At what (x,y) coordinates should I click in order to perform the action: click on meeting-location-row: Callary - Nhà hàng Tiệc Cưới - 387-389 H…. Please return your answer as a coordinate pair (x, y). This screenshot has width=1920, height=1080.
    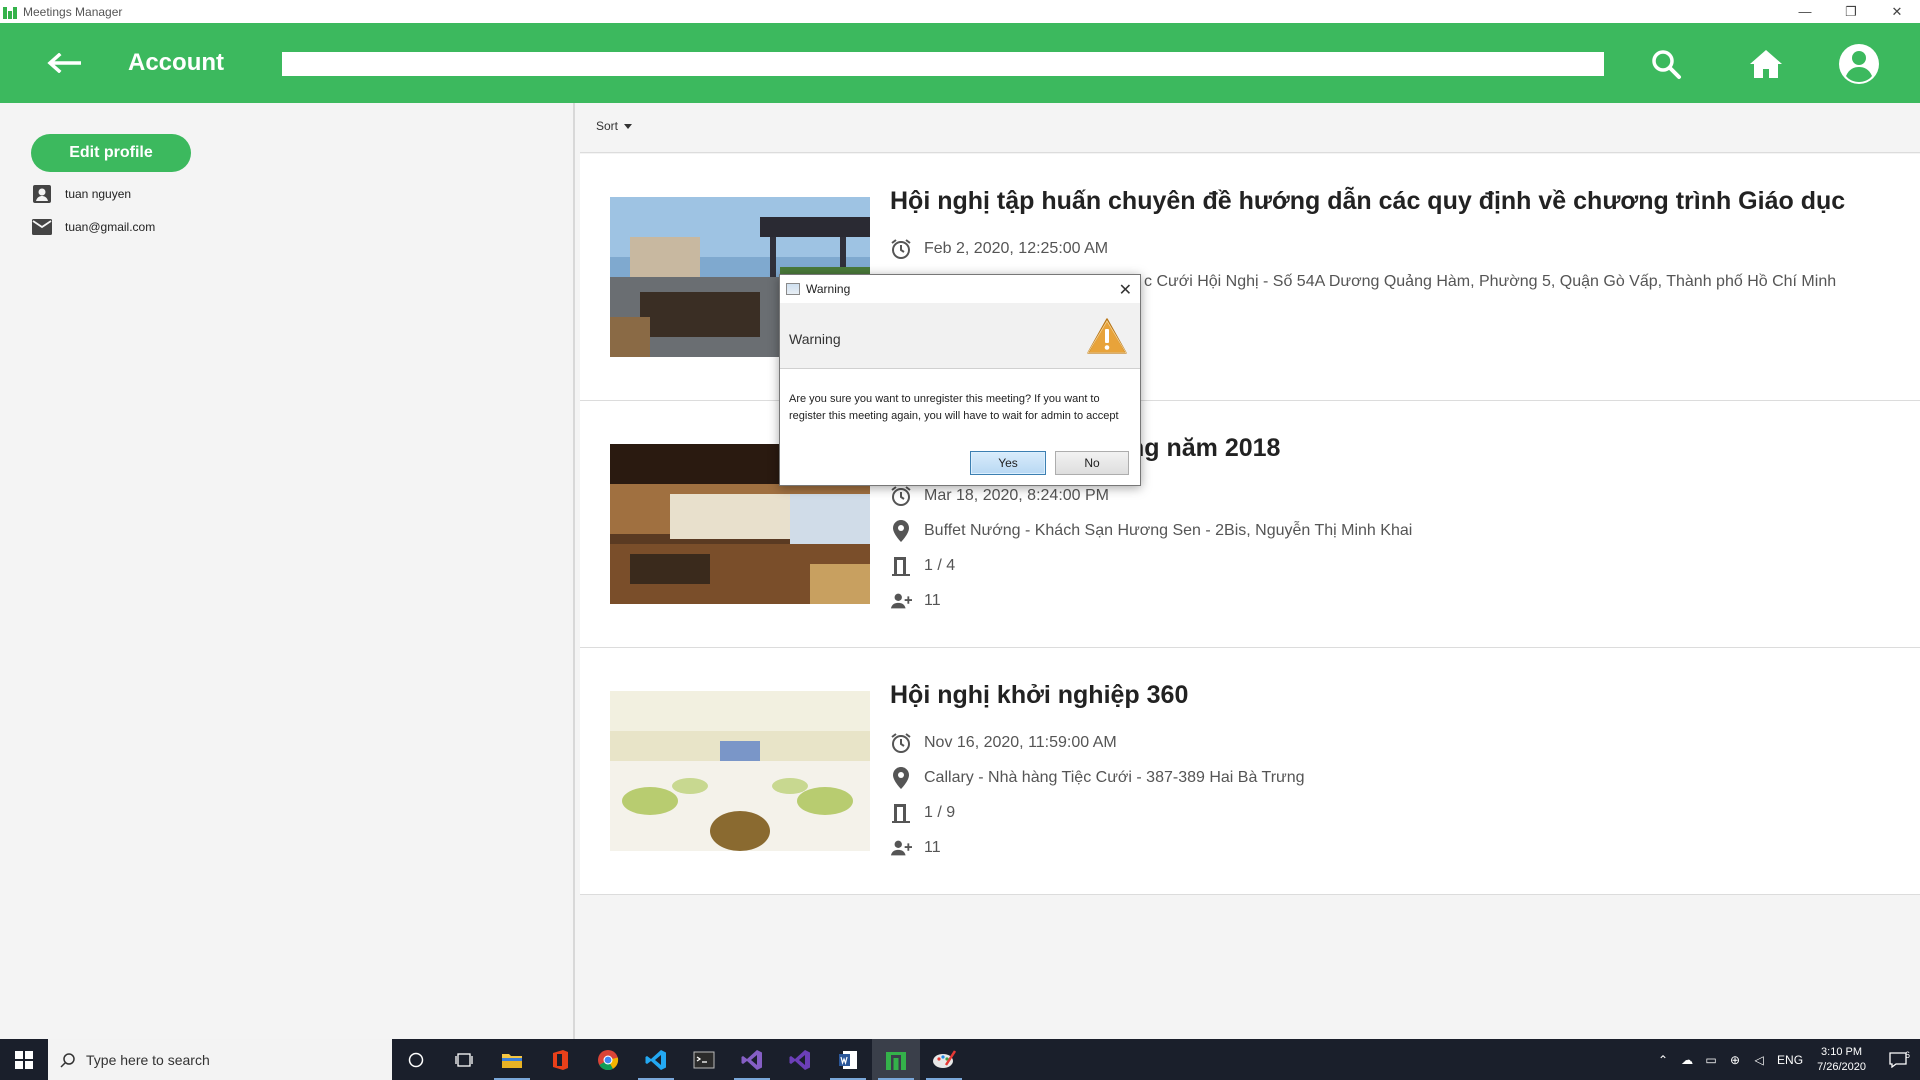
    Looking at the image, I should click on (1097, 778).